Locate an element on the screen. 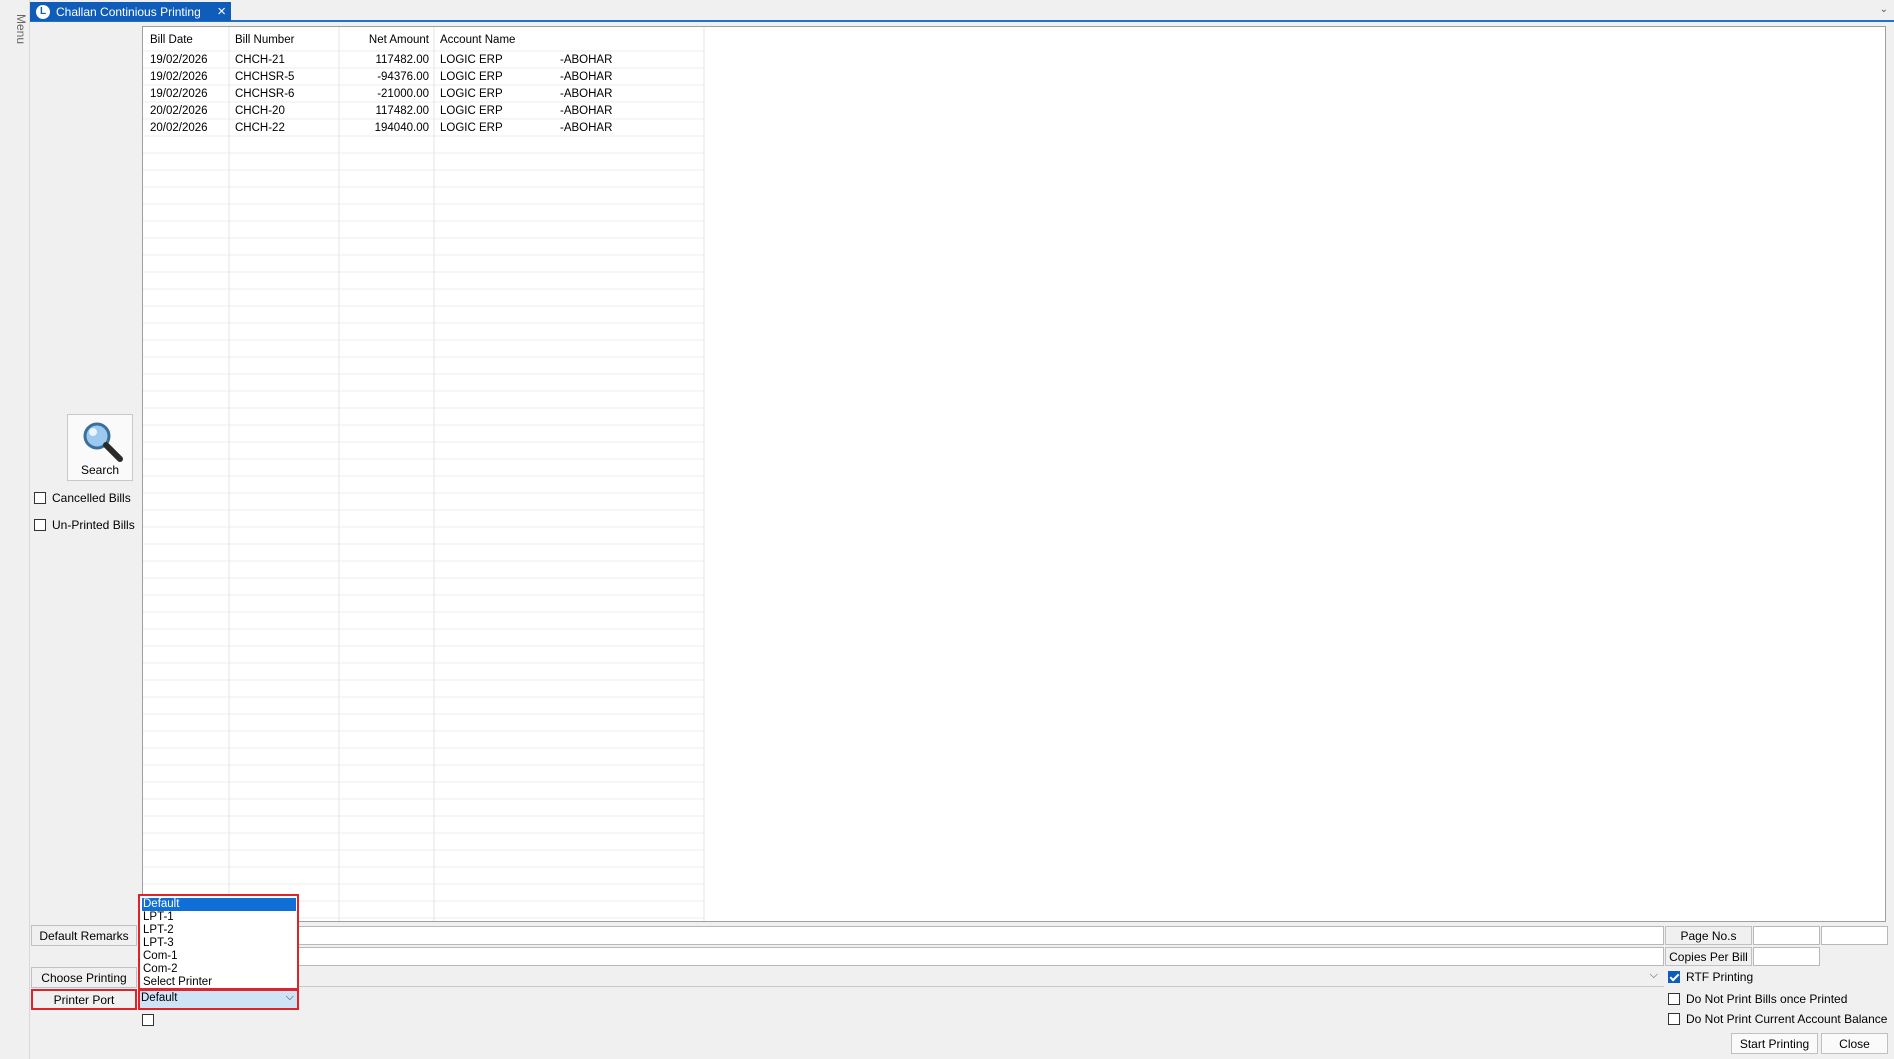  rtf-printing-checkbox: RTF Printing is located at coordinates (1710, 977).